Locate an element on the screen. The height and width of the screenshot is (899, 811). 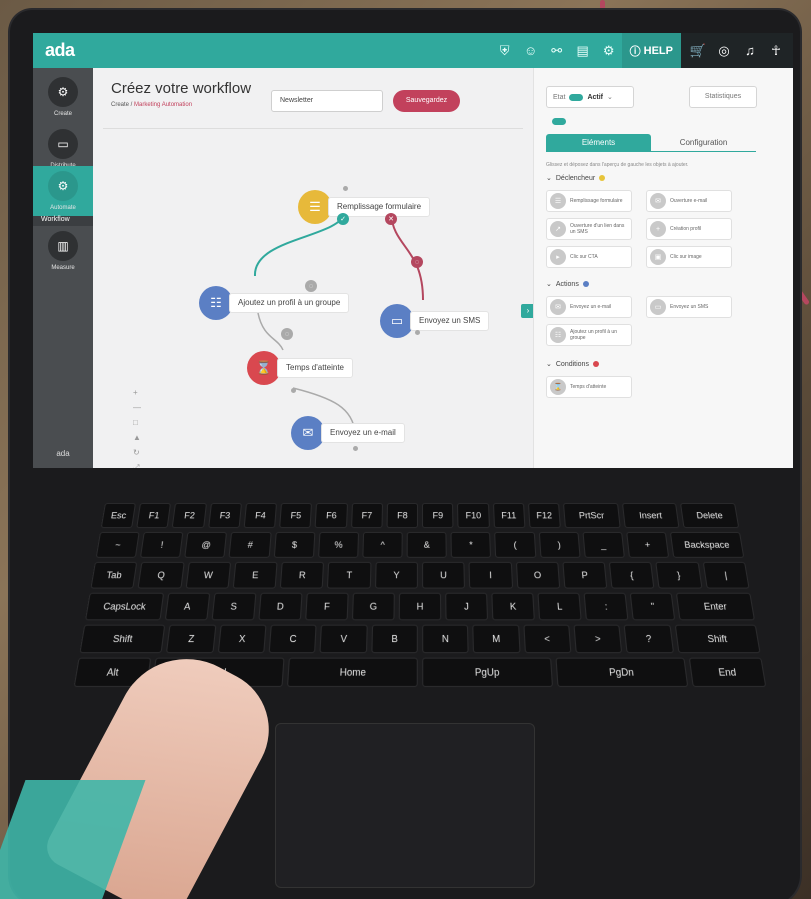
sidebar-item-measure: ▥ Measure is located at coordinates (63, 251).